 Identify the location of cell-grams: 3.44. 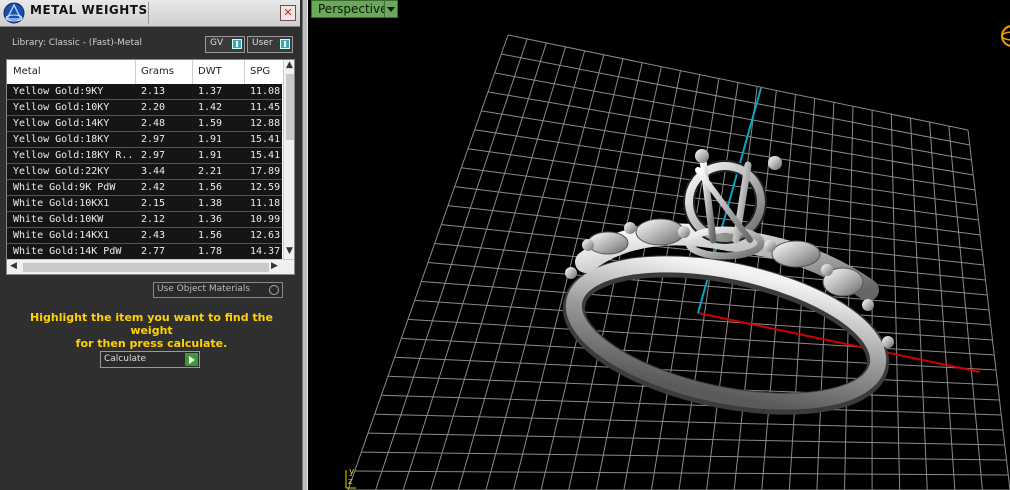
(153, 171).